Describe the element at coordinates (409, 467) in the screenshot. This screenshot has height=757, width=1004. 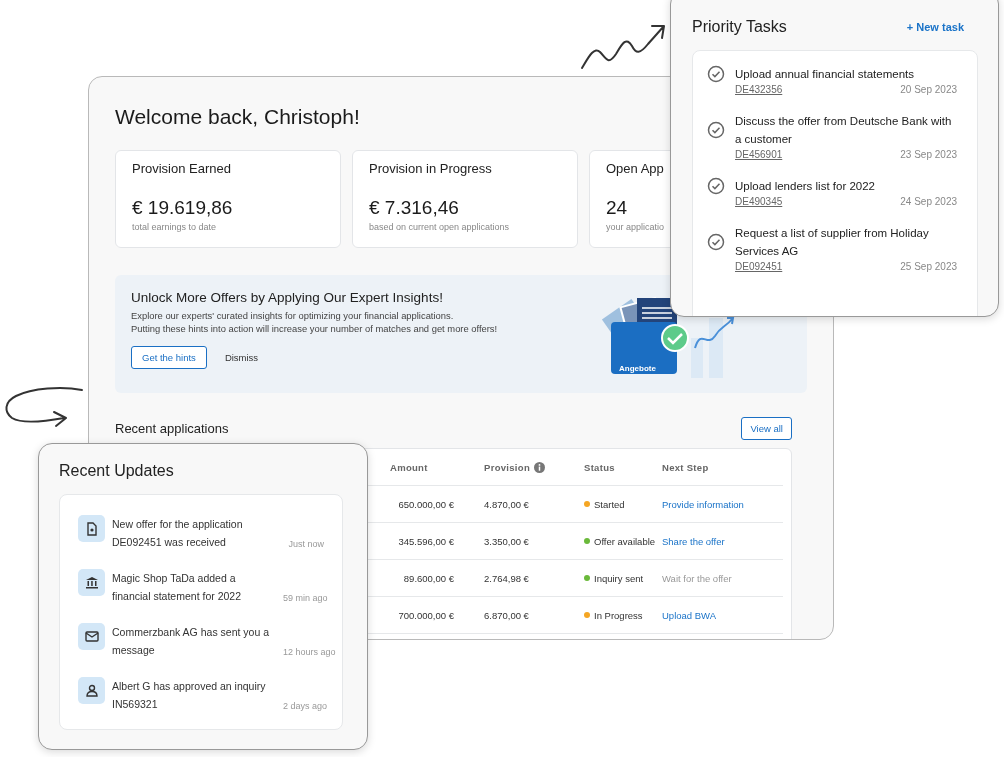
I see `column-header: Amount` at that location.